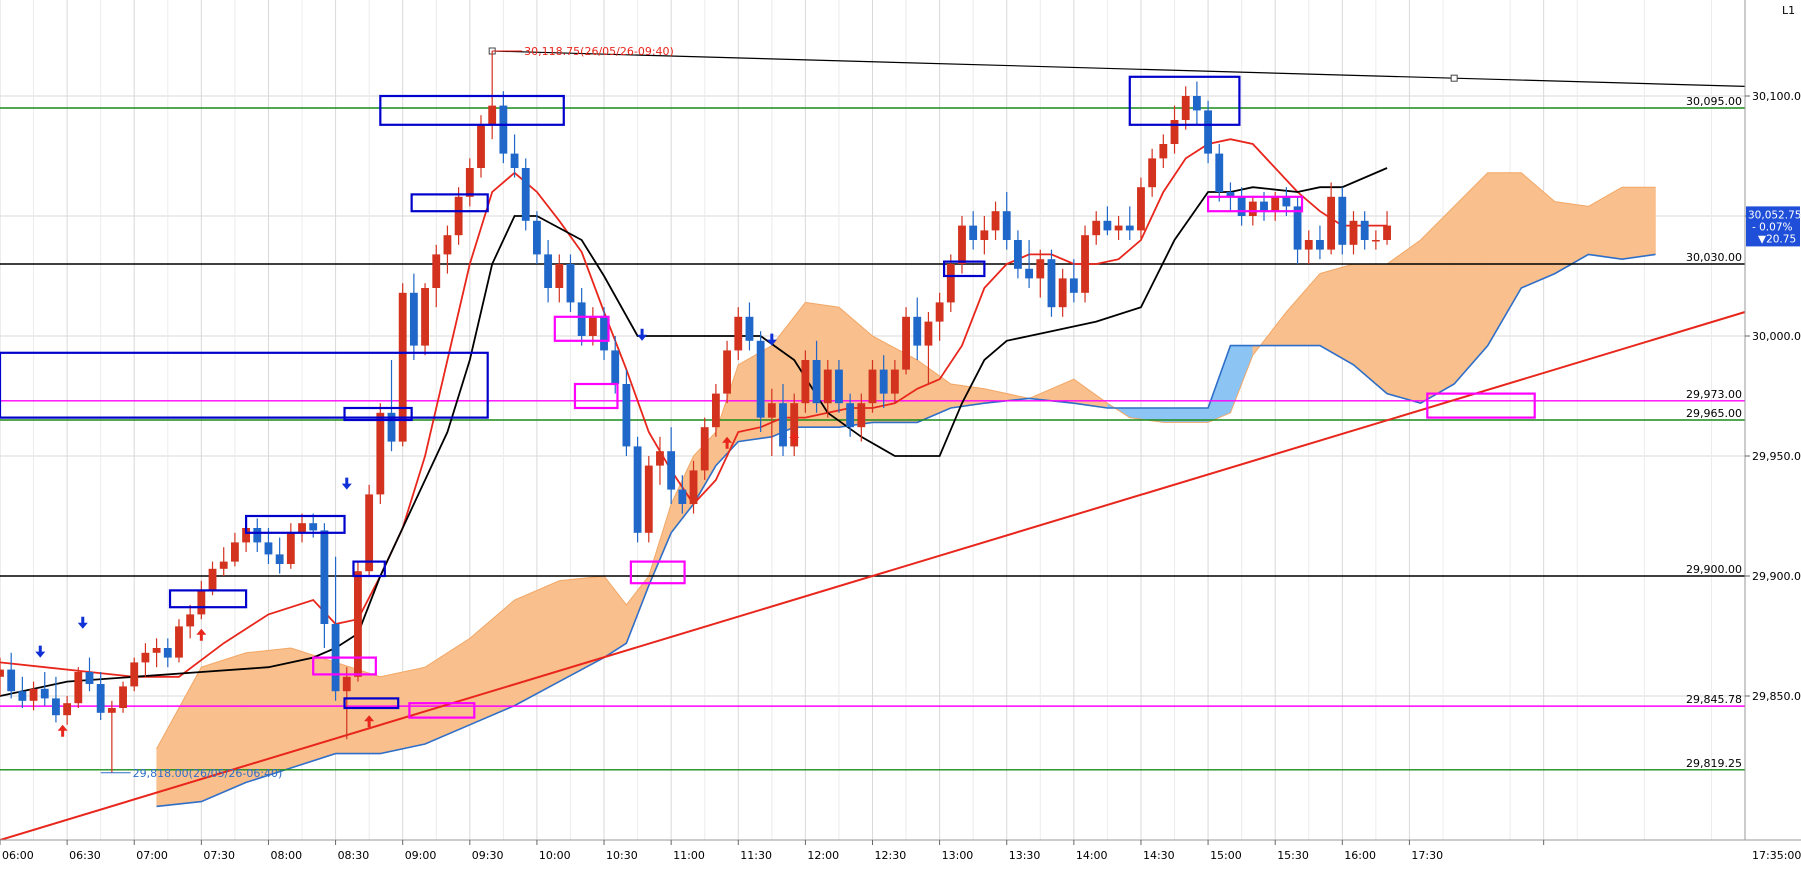  Describe the element at coordinates (1776, 576) in the screenshot. I see `y-tick-label: 29,900.00` at that location.